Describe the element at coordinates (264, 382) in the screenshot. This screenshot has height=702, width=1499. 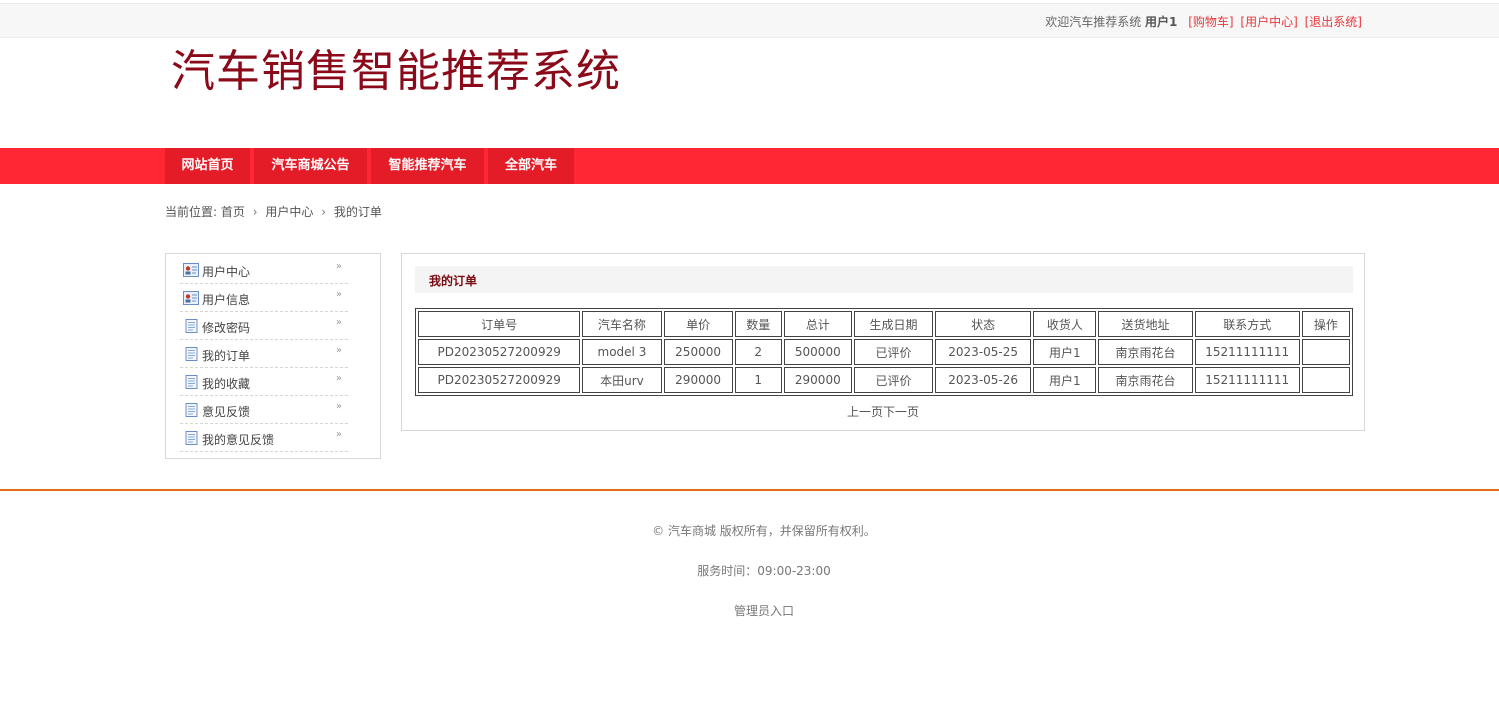
I see `sidebar-item-my-favorites: 我的收藏 »` at that location.